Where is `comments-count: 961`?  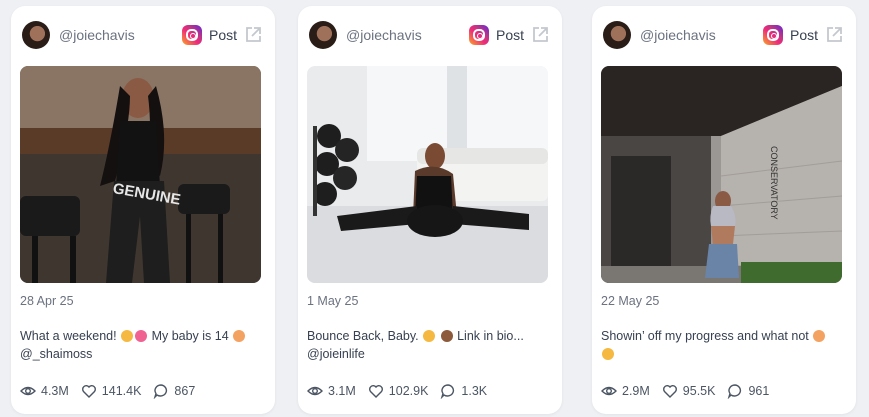
comments-count: 961 is located at coordinates (759, 391).